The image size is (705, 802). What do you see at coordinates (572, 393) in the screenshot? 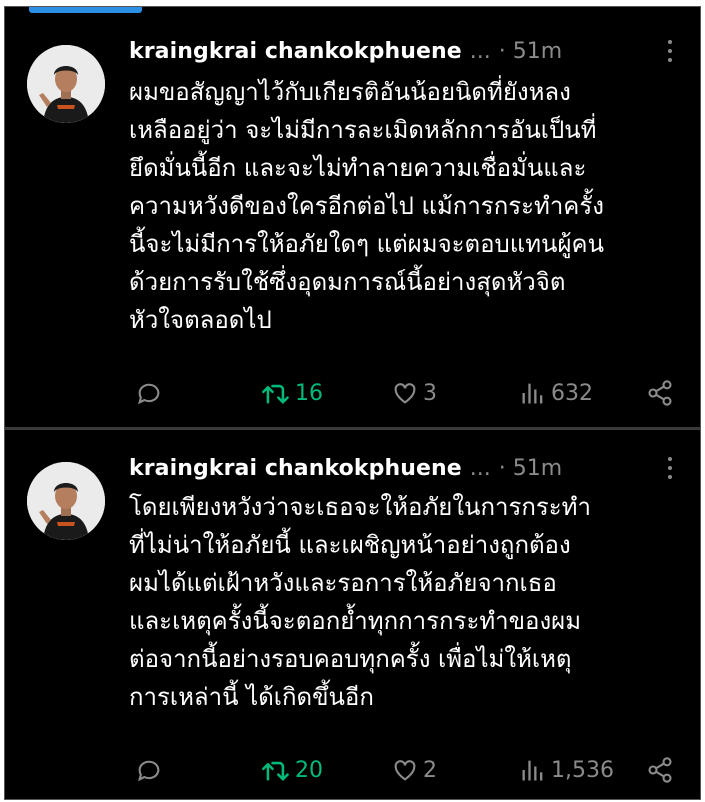
I see `views-count: 632` at bounding box center [572, 393].